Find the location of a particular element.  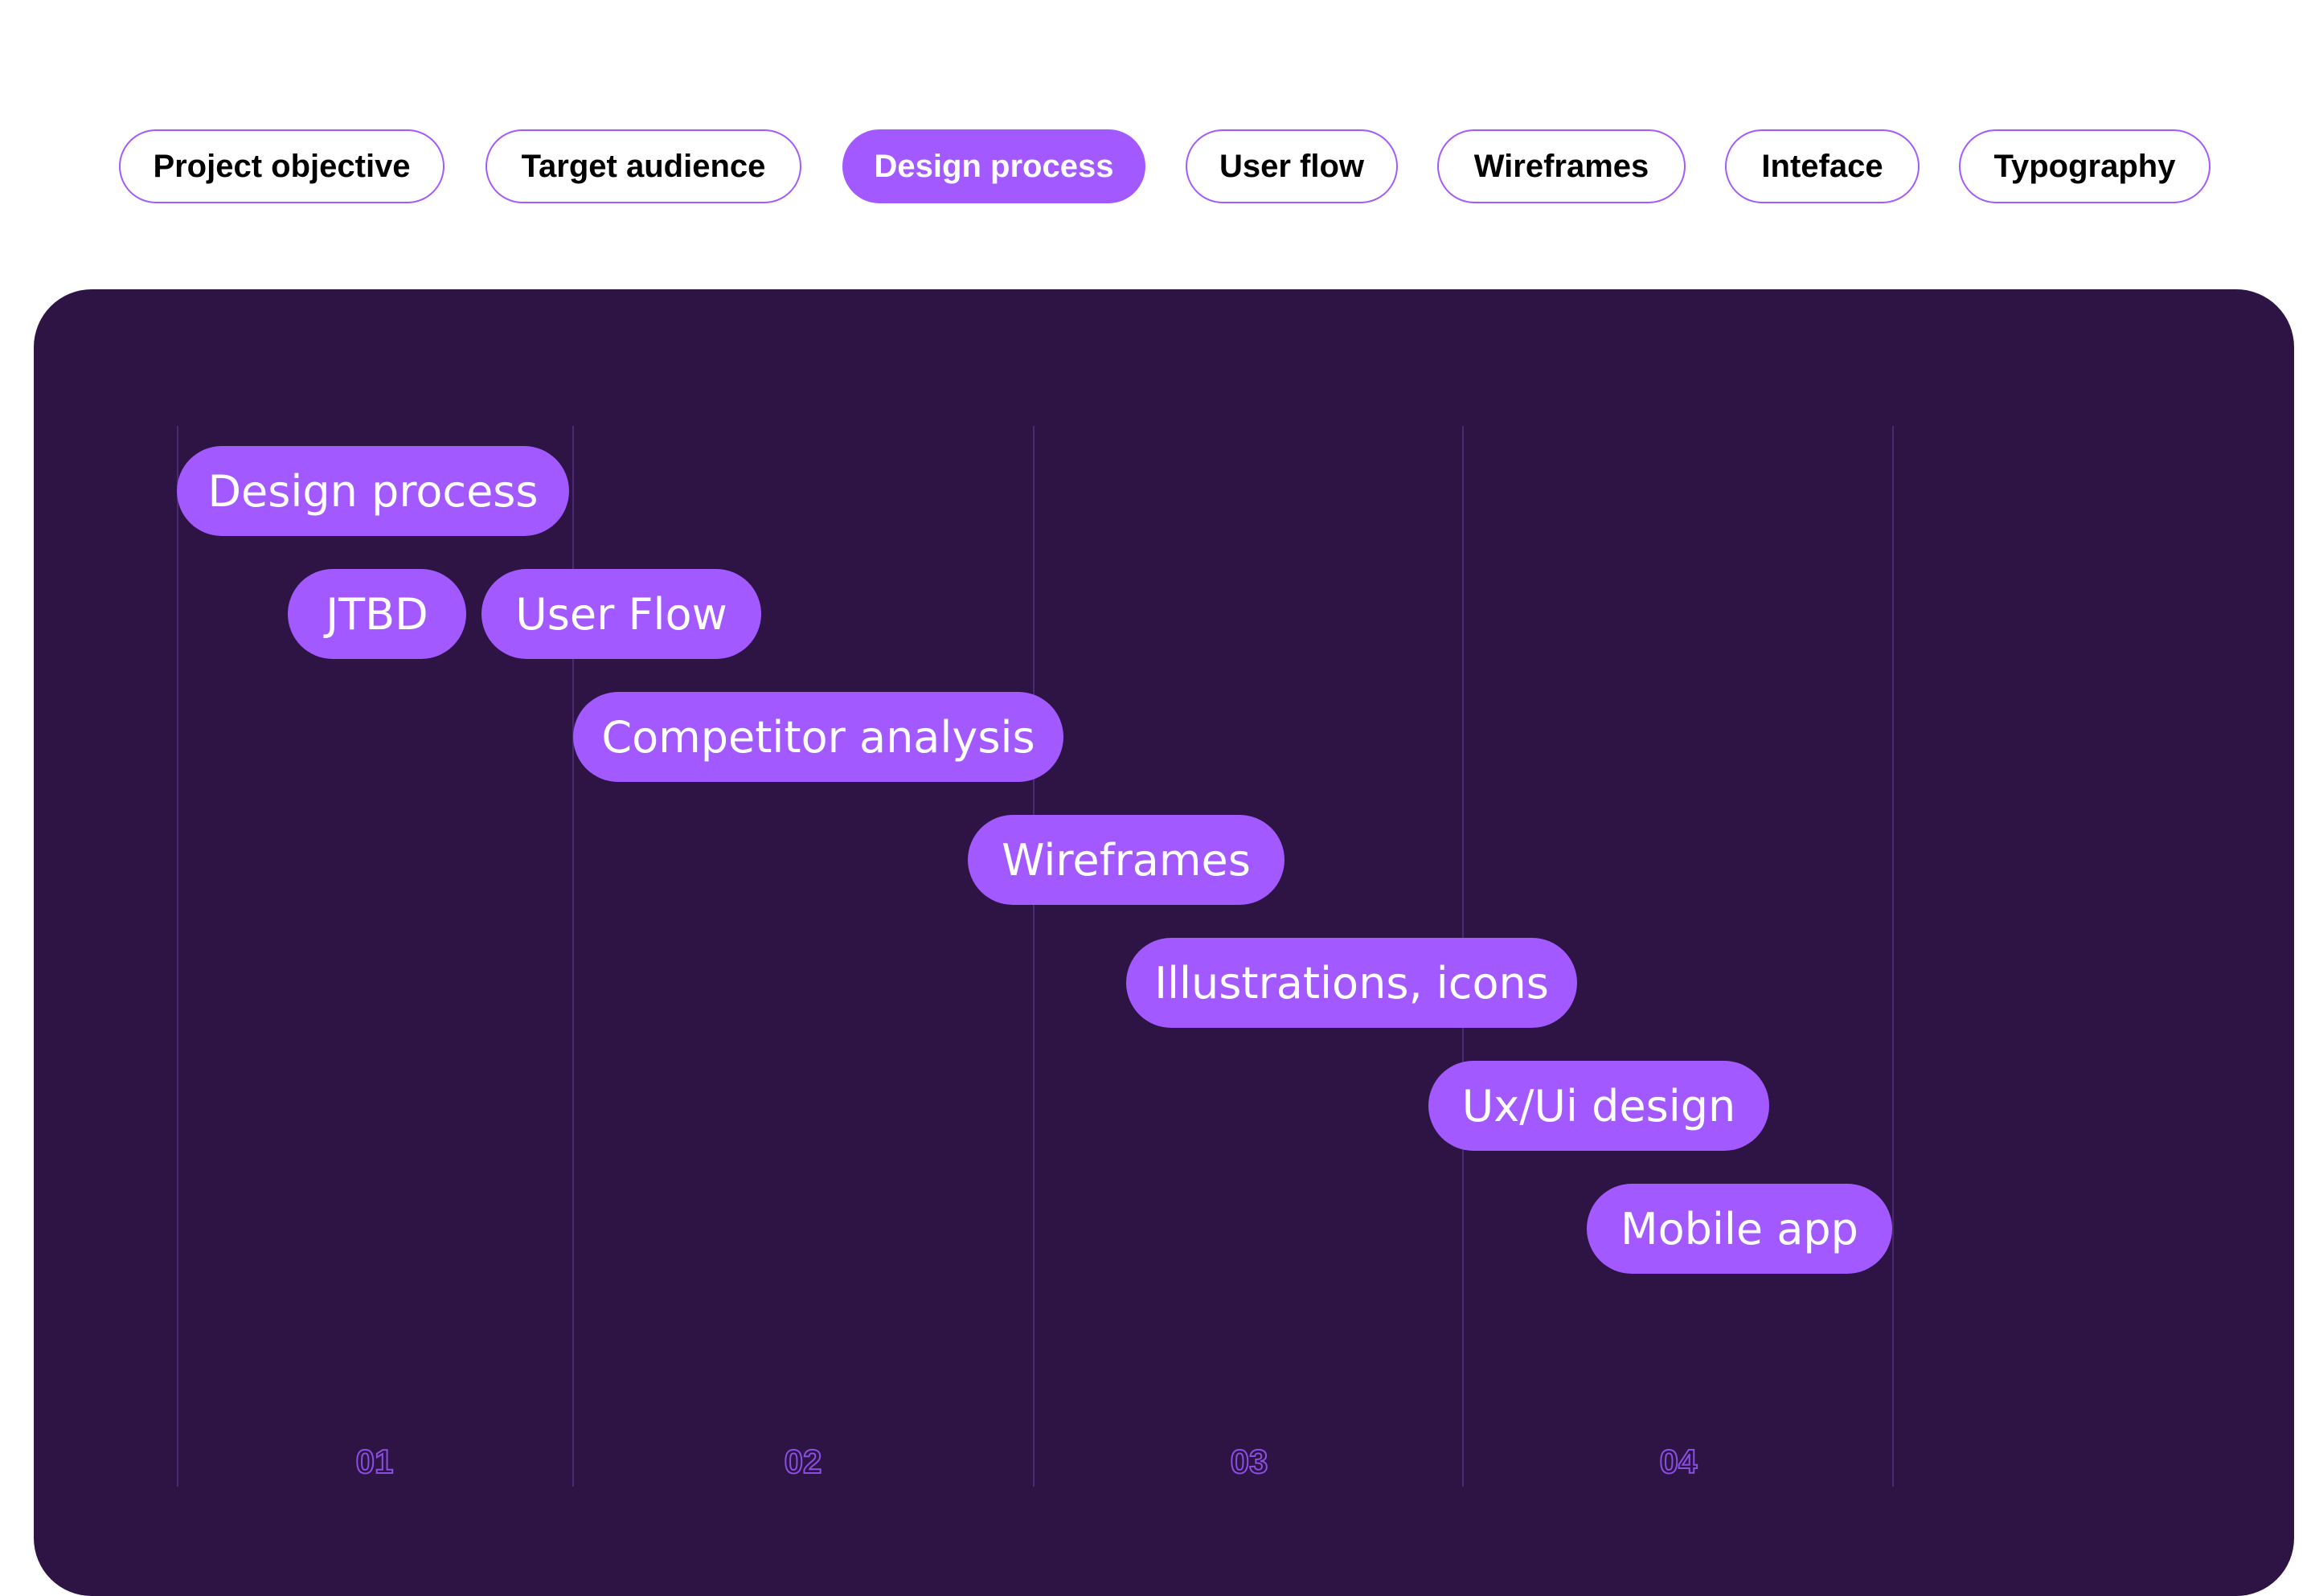

phase-label-03: 03 is located at coordinates (1249, 1461).